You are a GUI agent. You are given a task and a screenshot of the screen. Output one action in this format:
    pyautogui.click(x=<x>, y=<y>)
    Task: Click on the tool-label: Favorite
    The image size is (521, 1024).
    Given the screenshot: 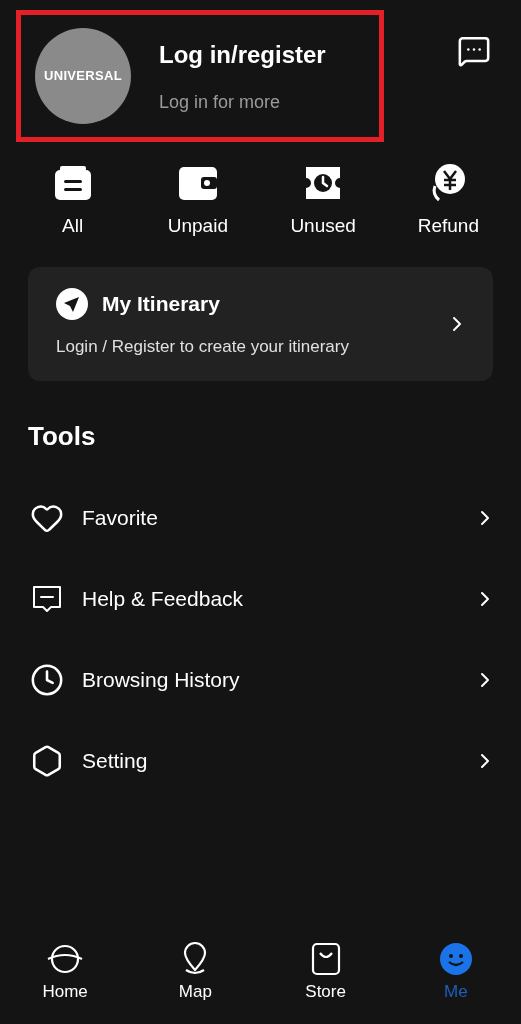 What is the action you would take?
    pyautogui.click(x=120, y=518)
    